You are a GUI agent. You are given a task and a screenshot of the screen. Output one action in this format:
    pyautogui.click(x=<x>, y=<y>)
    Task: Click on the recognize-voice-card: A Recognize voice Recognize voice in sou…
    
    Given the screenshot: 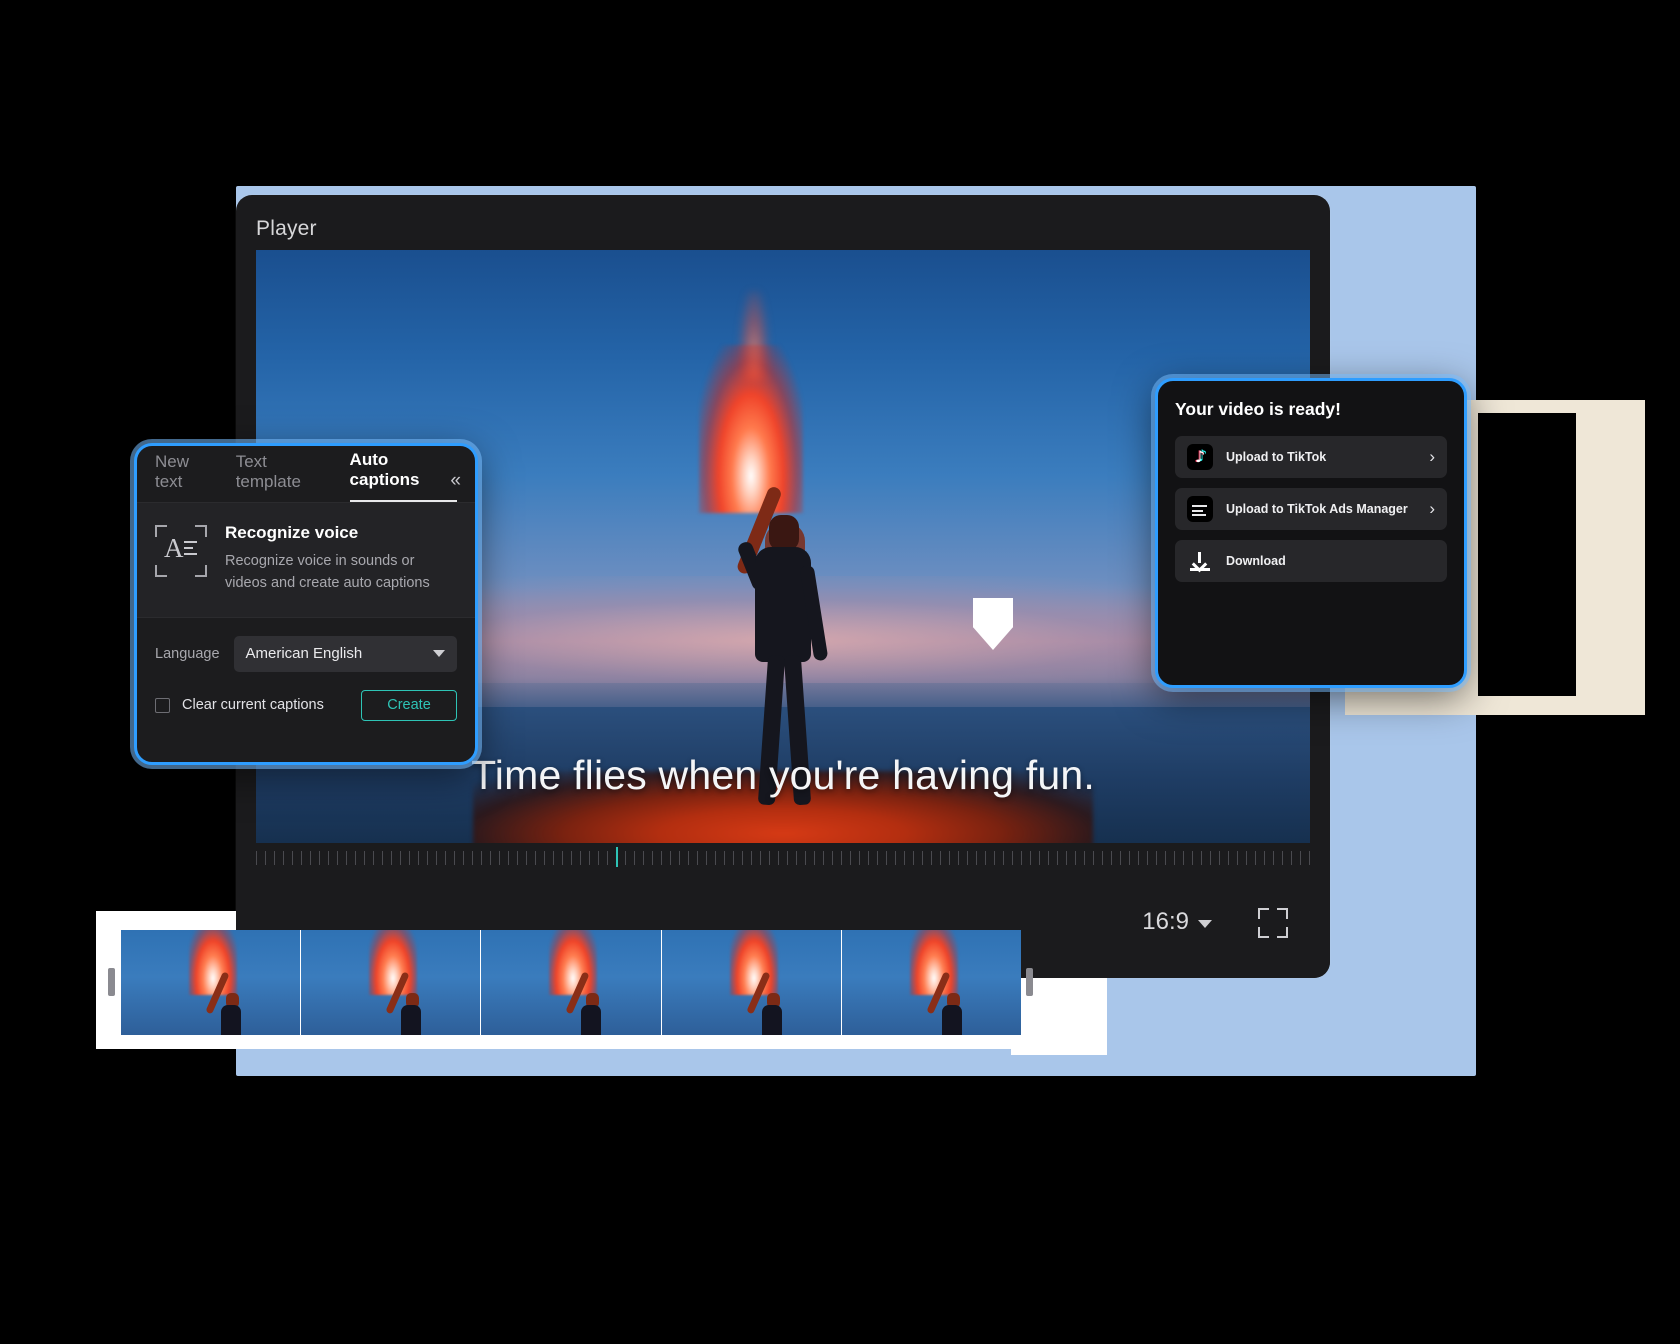 What is the action you would take?
    pyautogui.click(x=306, y=560)
    